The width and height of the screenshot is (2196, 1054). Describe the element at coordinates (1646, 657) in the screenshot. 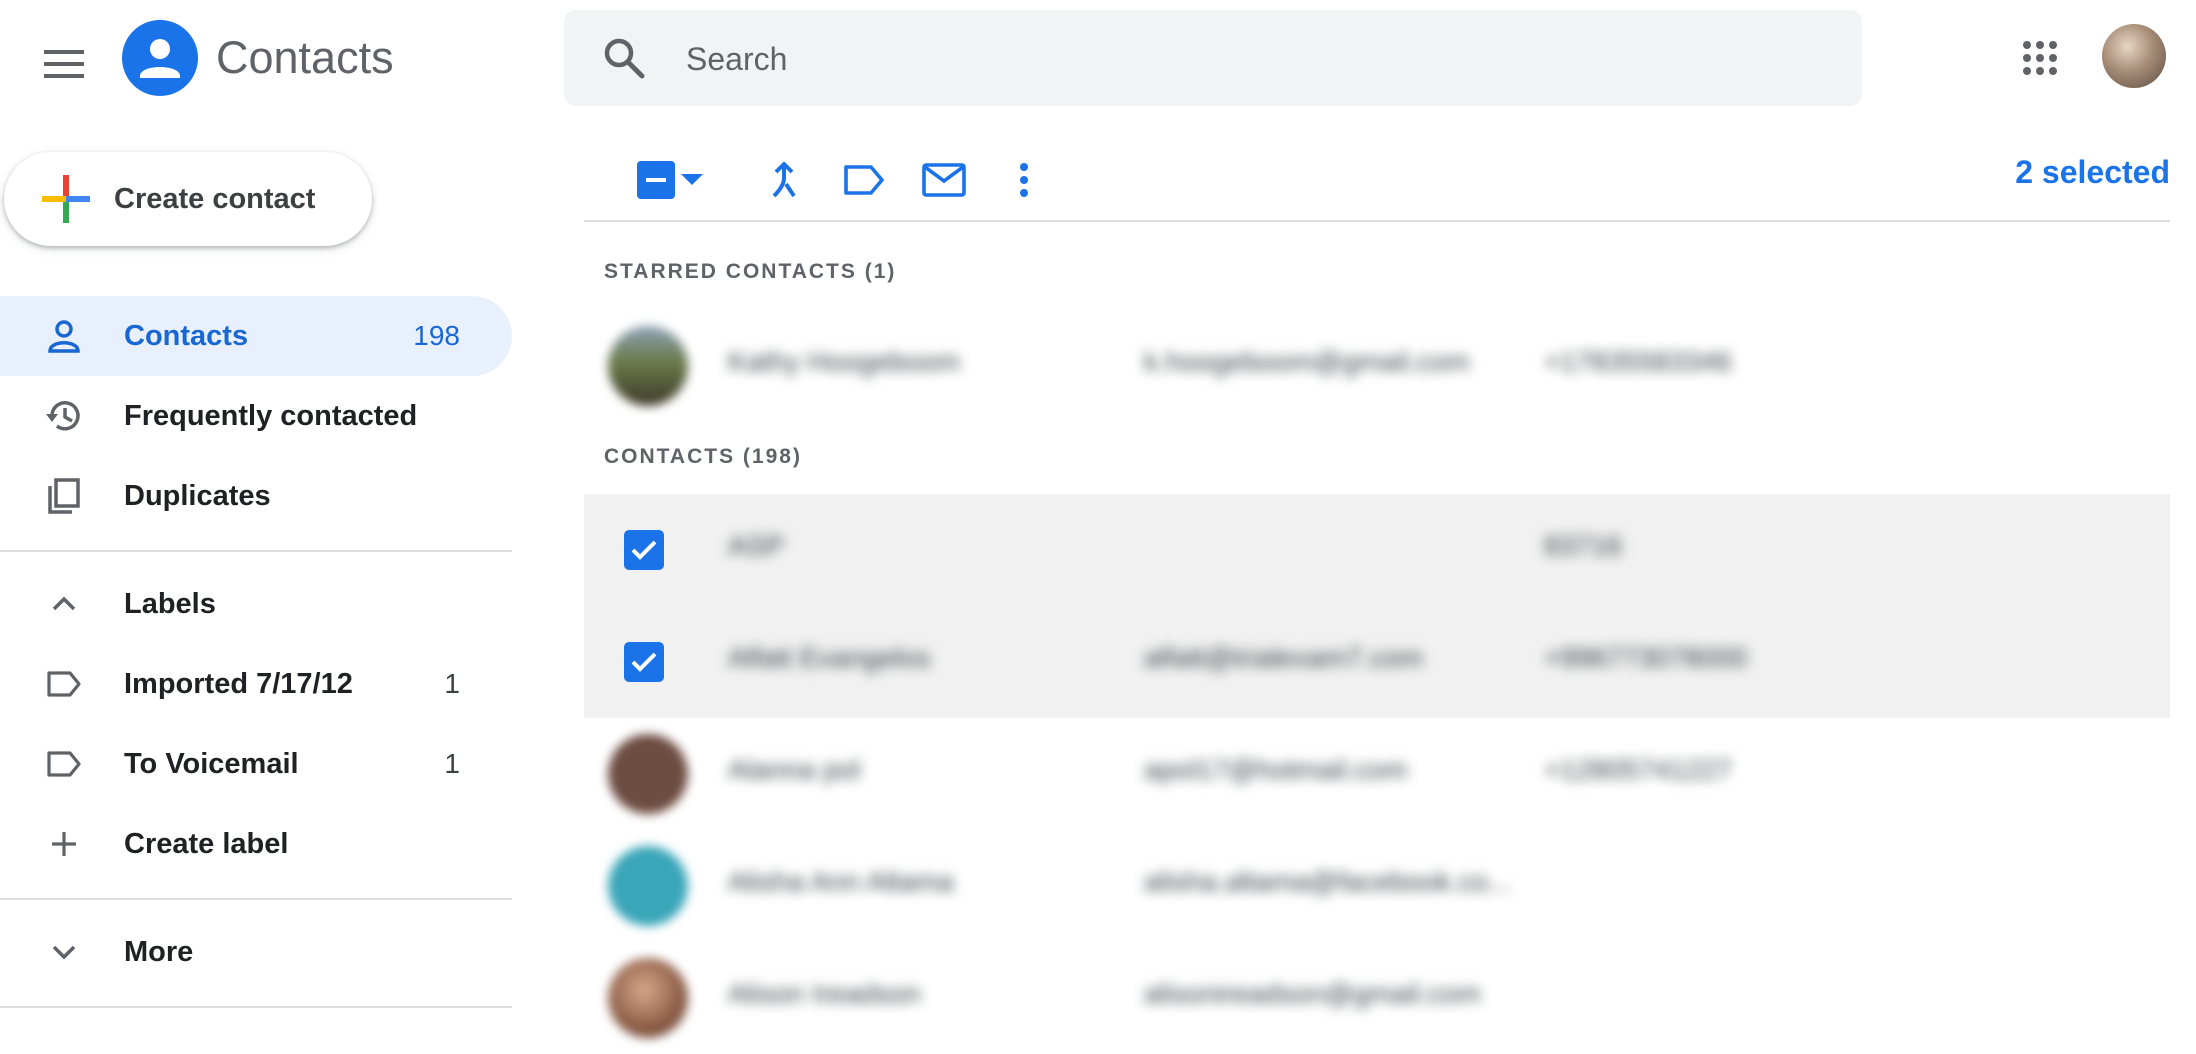

I see `contact-phone: +996773078000` at that location.